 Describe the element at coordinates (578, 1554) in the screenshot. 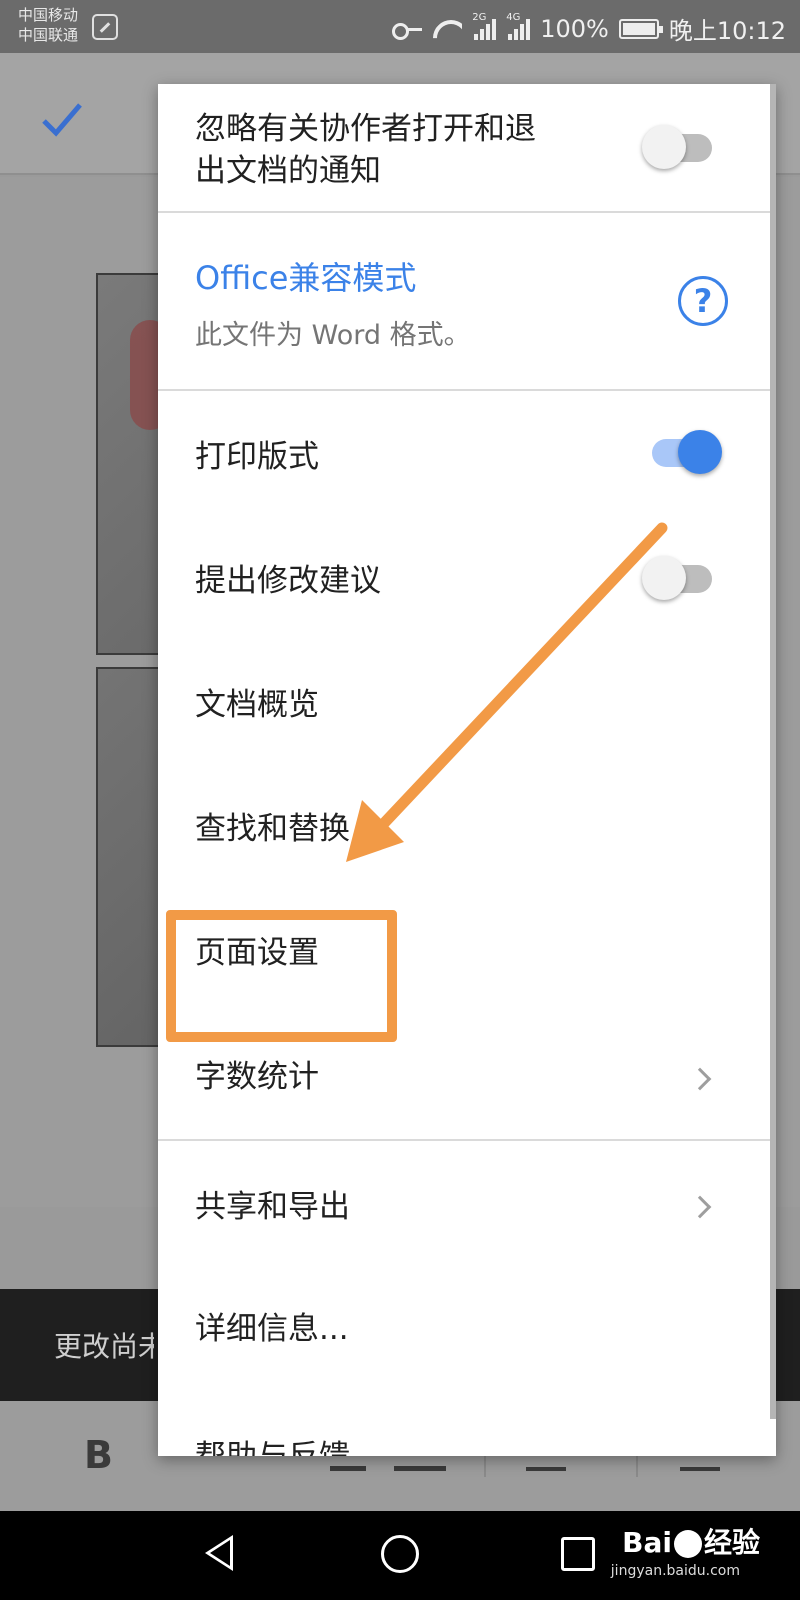

I see `recent-apps-icon` at that location.